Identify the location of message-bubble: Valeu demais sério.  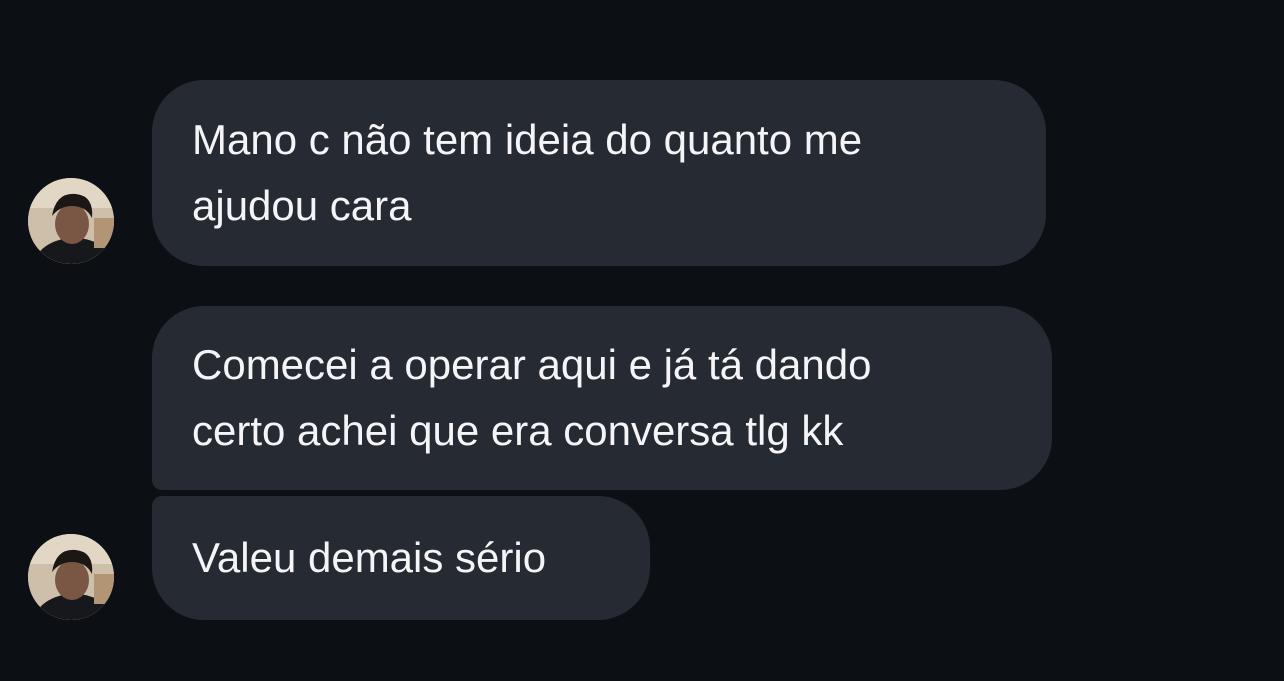
(401, 558).